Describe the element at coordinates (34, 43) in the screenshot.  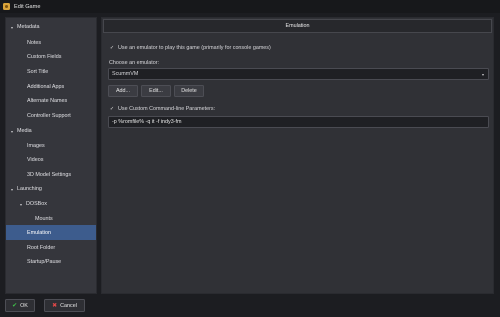
I see `sidebar-item-label: Notes` at that location.